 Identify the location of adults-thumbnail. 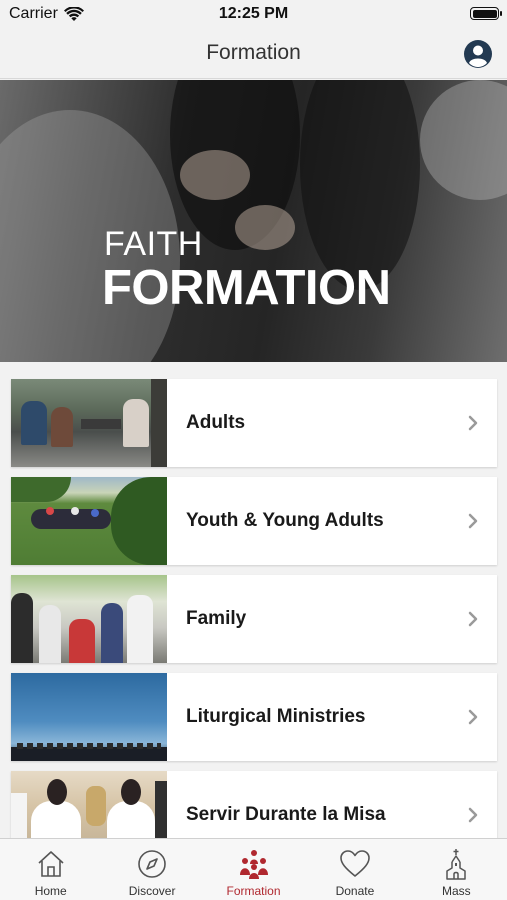
(89, 423).